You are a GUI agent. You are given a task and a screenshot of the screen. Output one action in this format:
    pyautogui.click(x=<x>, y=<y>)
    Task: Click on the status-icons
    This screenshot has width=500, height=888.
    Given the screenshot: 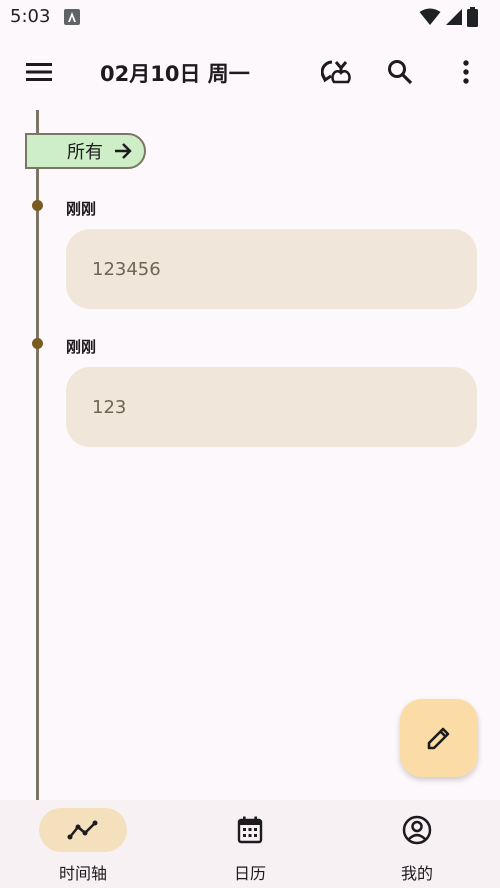 What is the action you would take?
    pyautogui.click(x=448, y=17)
    